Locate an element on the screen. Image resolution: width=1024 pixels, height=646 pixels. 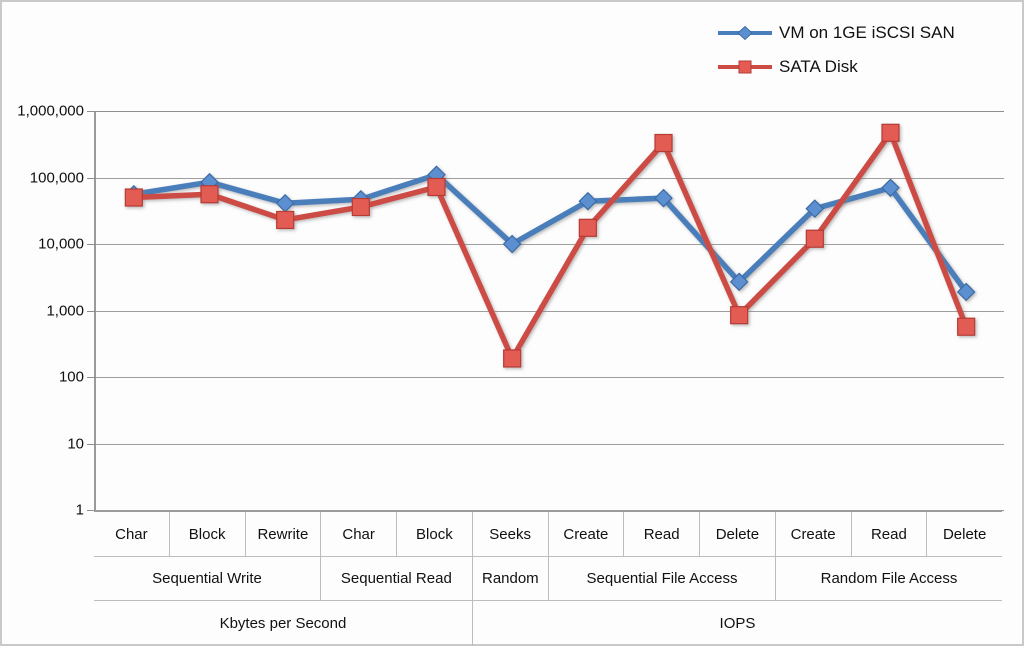
legend-item-0: VM on 1GE iSCSI SAN is located at coordinates (868, 33).